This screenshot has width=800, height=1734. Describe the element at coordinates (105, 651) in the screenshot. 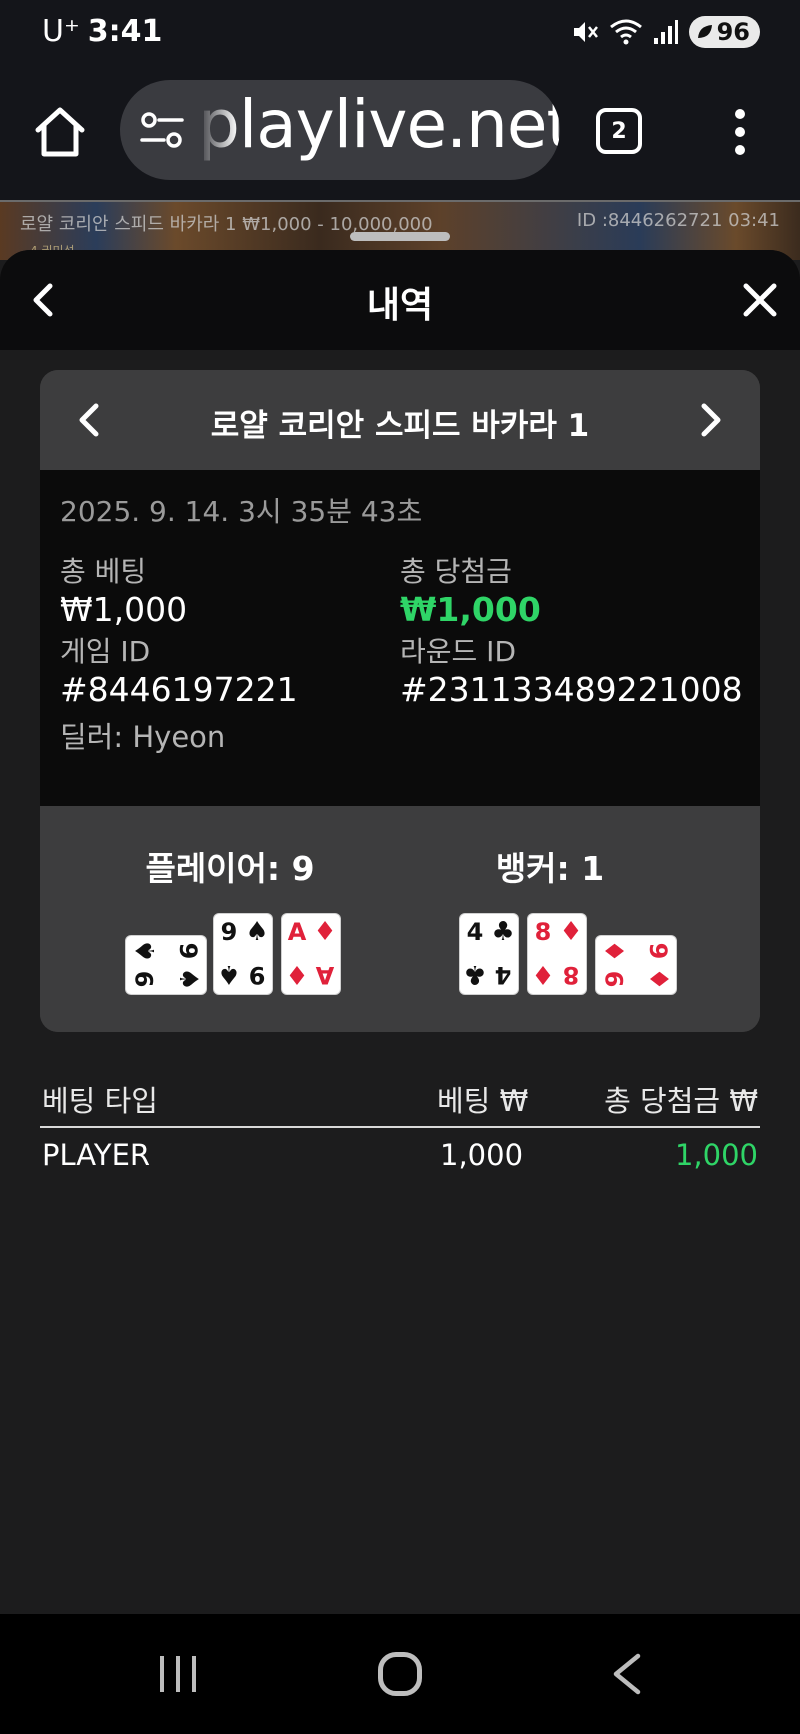

I see `game-id-label: 게임 ID` at that location.